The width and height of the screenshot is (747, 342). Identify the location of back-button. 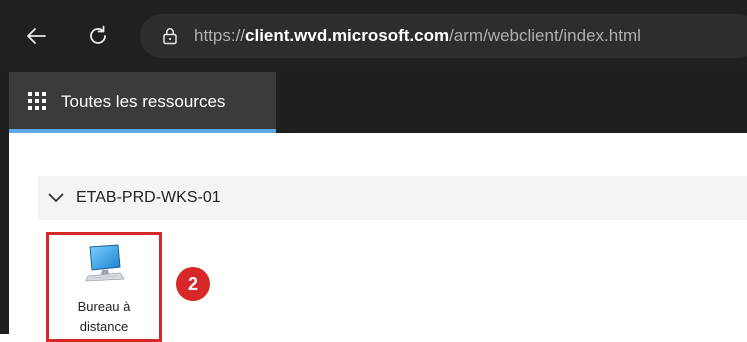
(36, 36).